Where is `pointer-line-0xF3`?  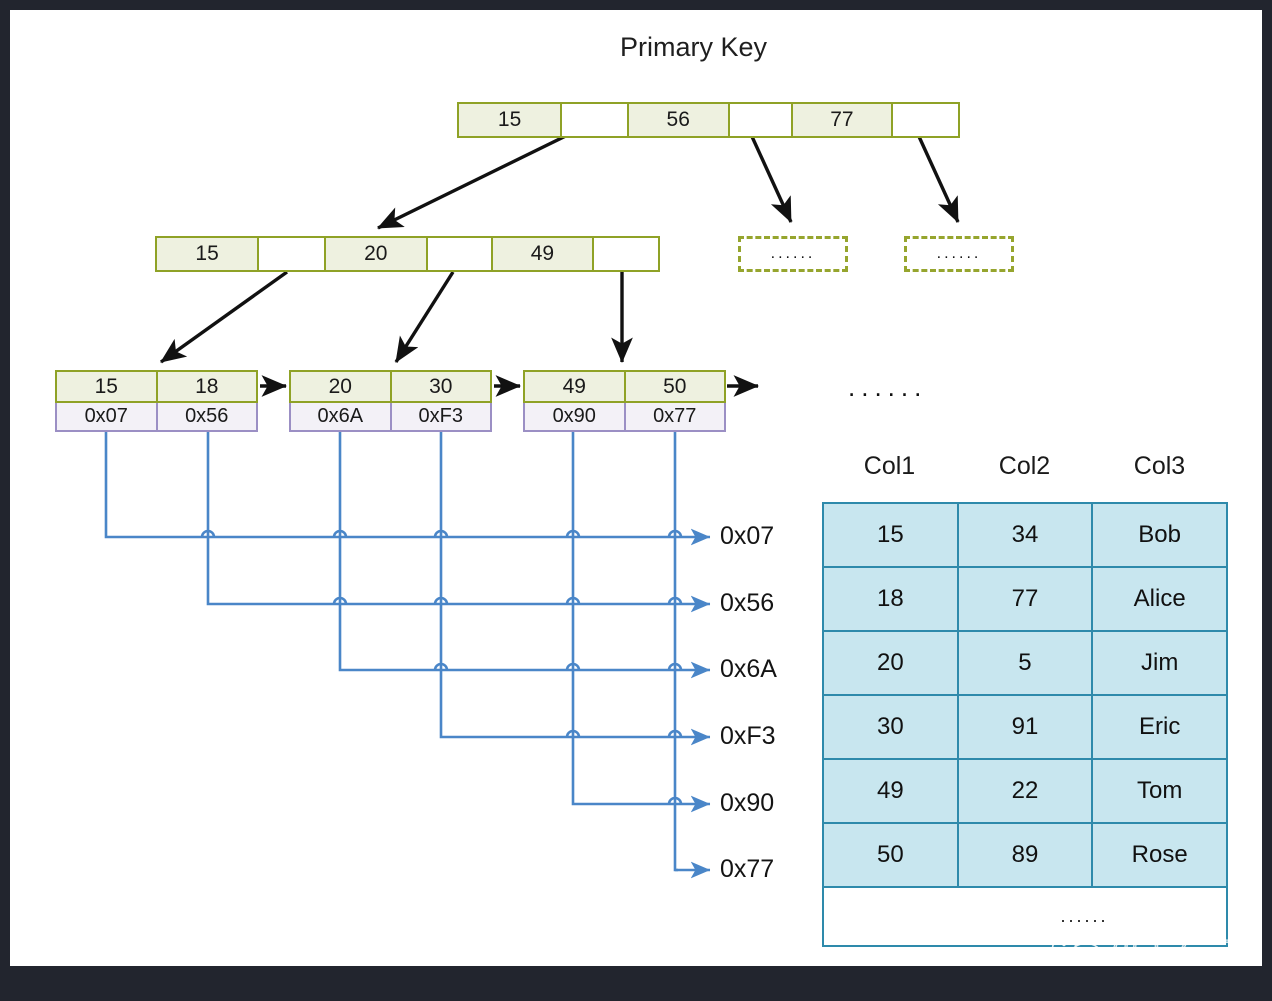 pointer-line-0xF3 is located at coordinates (555, 585).